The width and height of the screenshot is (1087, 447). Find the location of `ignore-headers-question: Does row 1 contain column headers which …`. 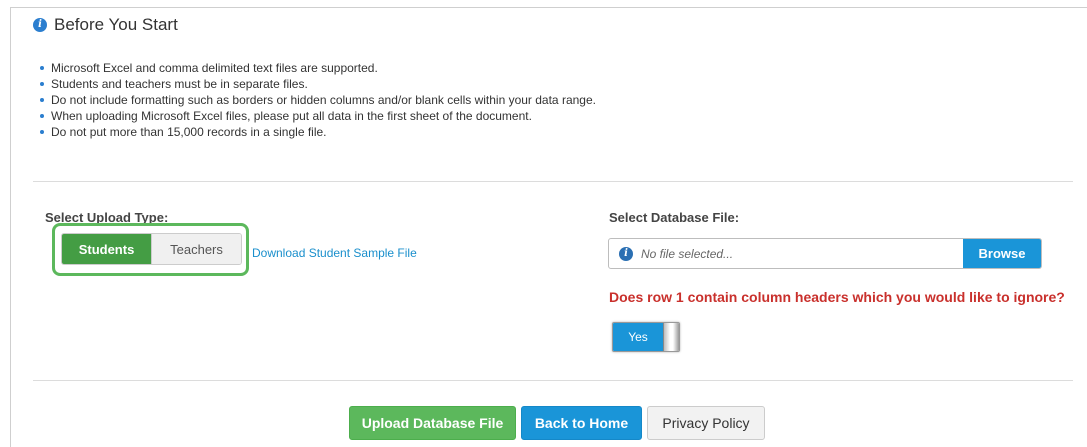

ignore-headers-question: Does row 1 contain column headers which … is located at coordinates (837, 297).